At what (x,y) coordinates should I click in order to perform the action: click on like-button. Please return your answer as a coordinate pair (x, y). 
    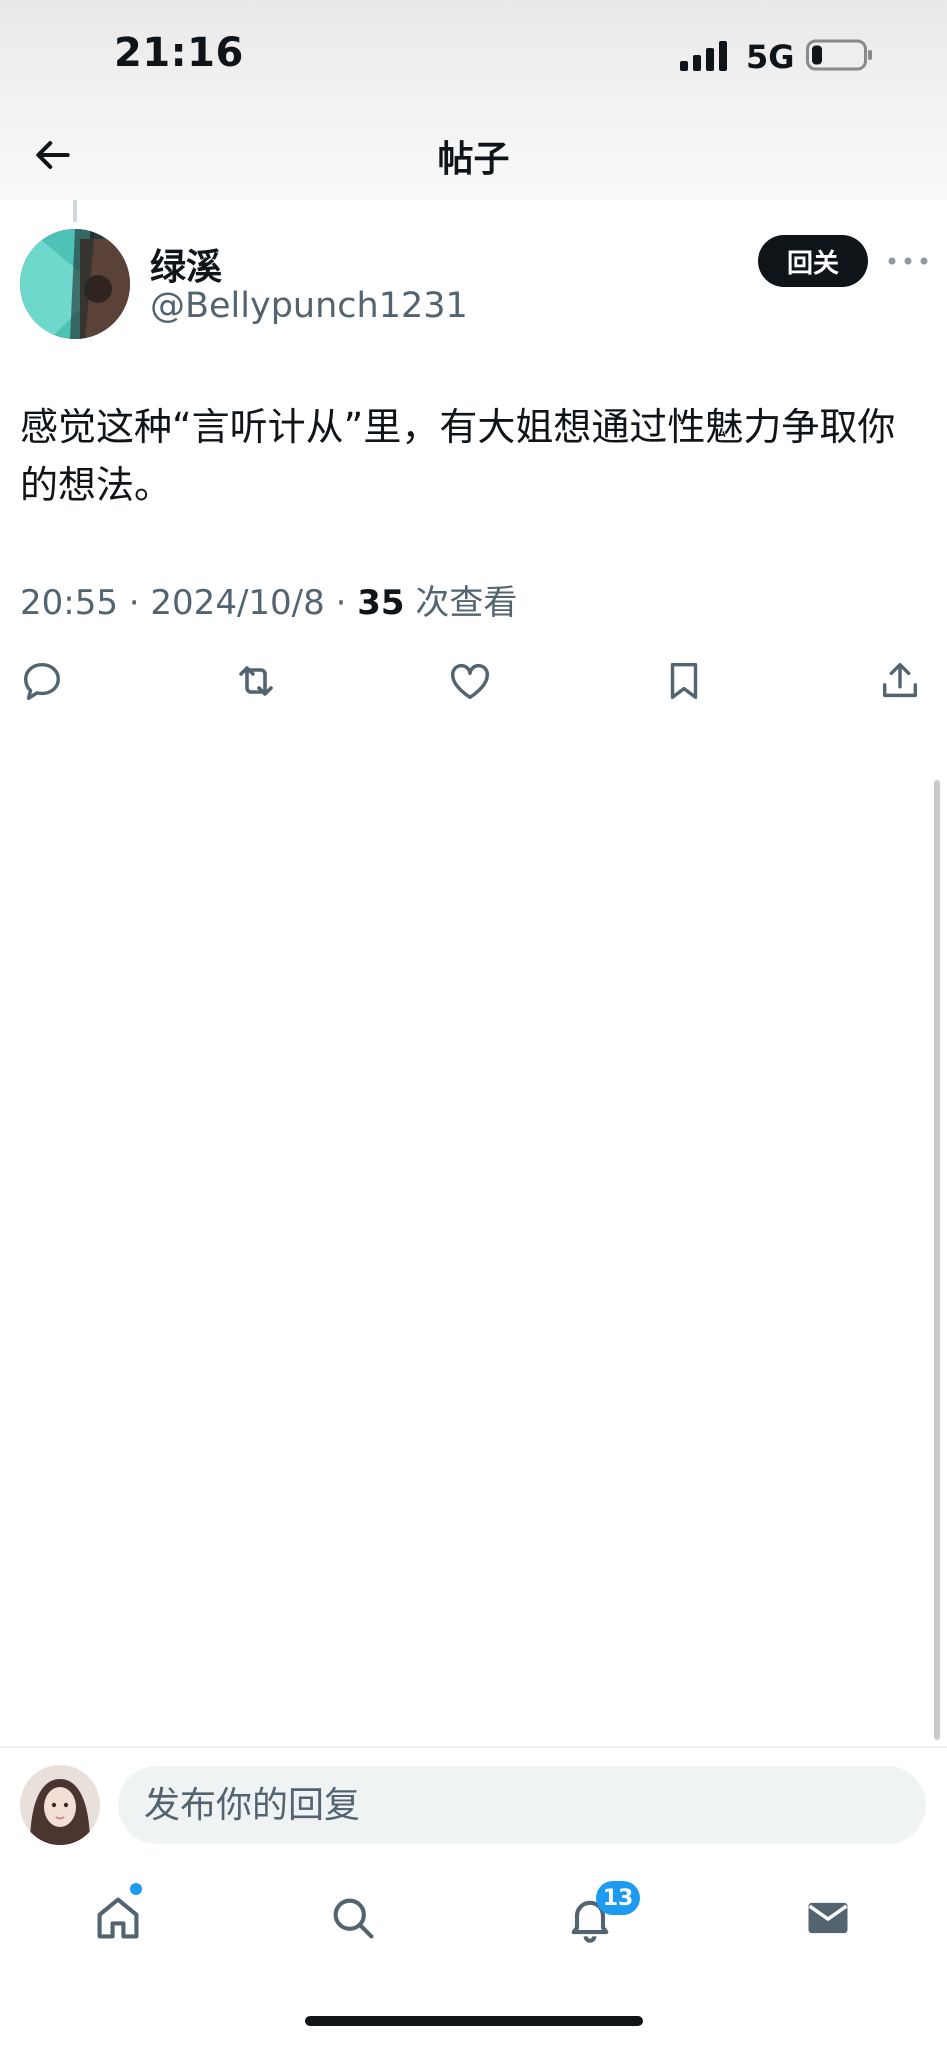
    Looking at the image, I should click on (470, 681).